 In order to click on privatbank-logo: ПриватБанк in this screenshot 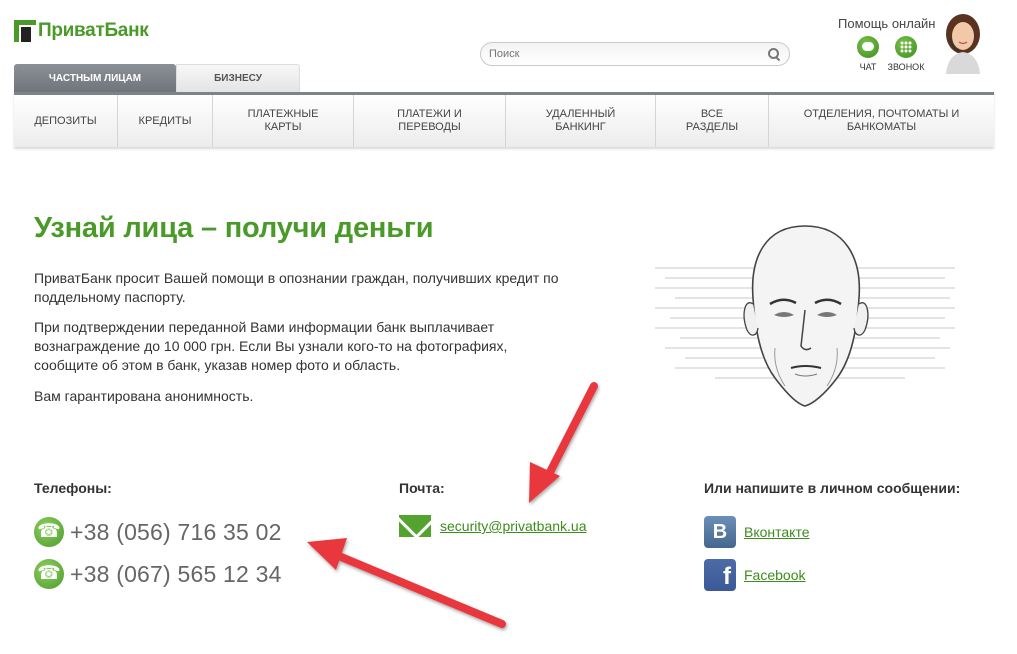, I will do `click(81, 31)`.